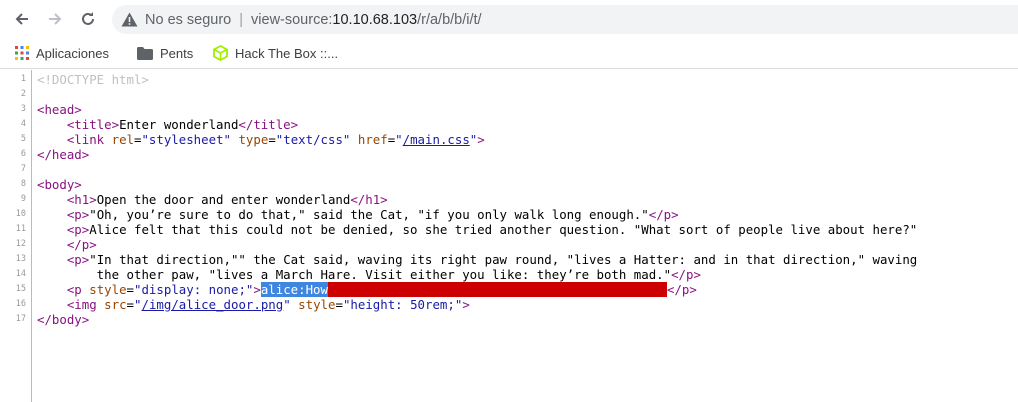 Image resolution: width=1018 pixels, height=402 pixels. I want to click on body-close-tag: </body>, so click(63, 319).